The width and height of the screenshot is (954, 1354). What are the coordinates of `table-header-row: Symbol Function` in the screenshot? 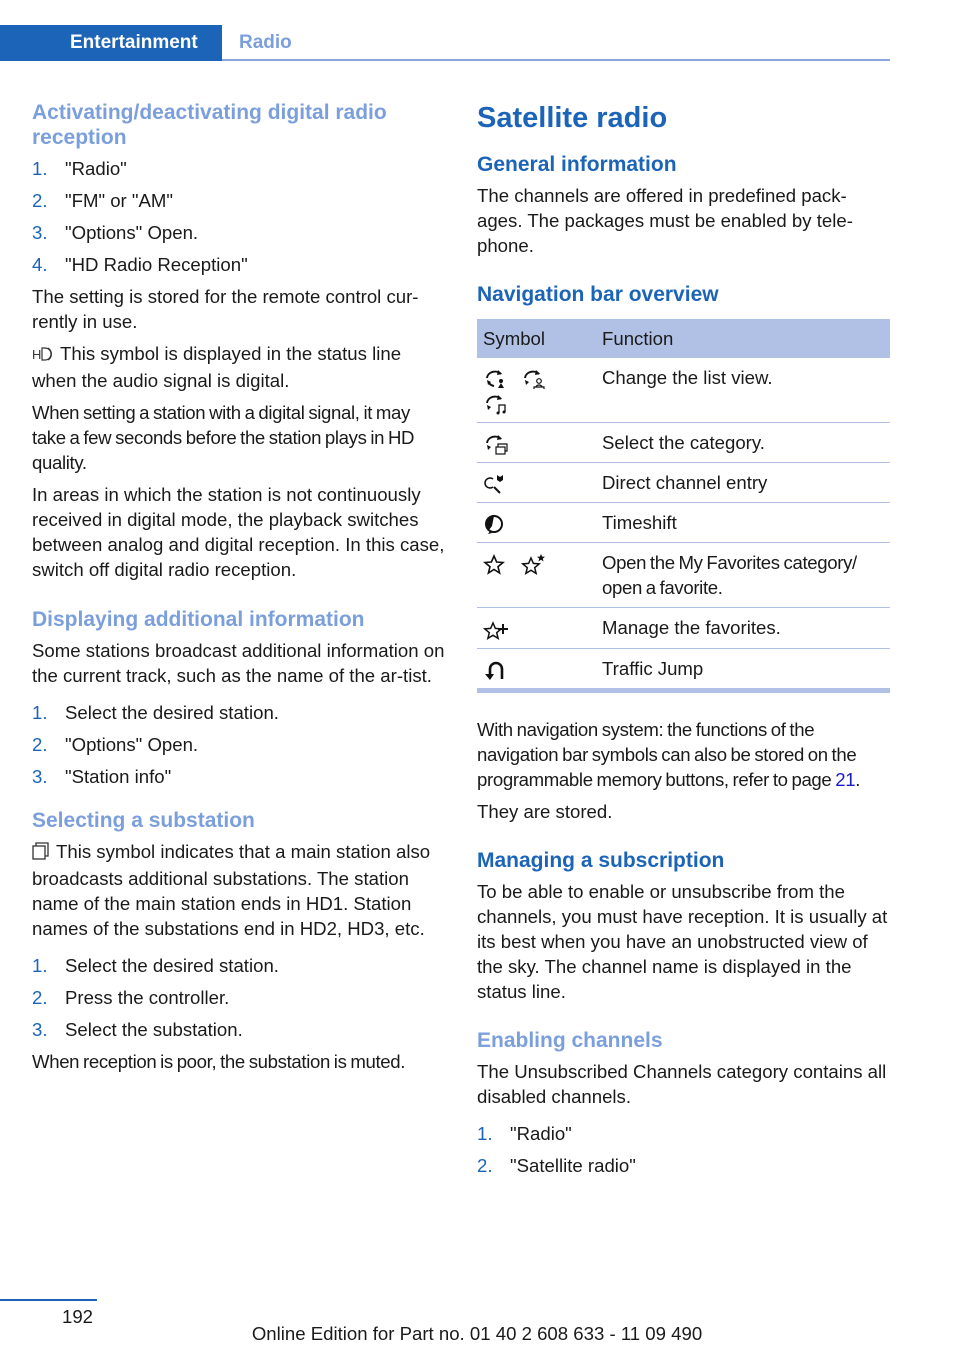 It's located at (683, 338).